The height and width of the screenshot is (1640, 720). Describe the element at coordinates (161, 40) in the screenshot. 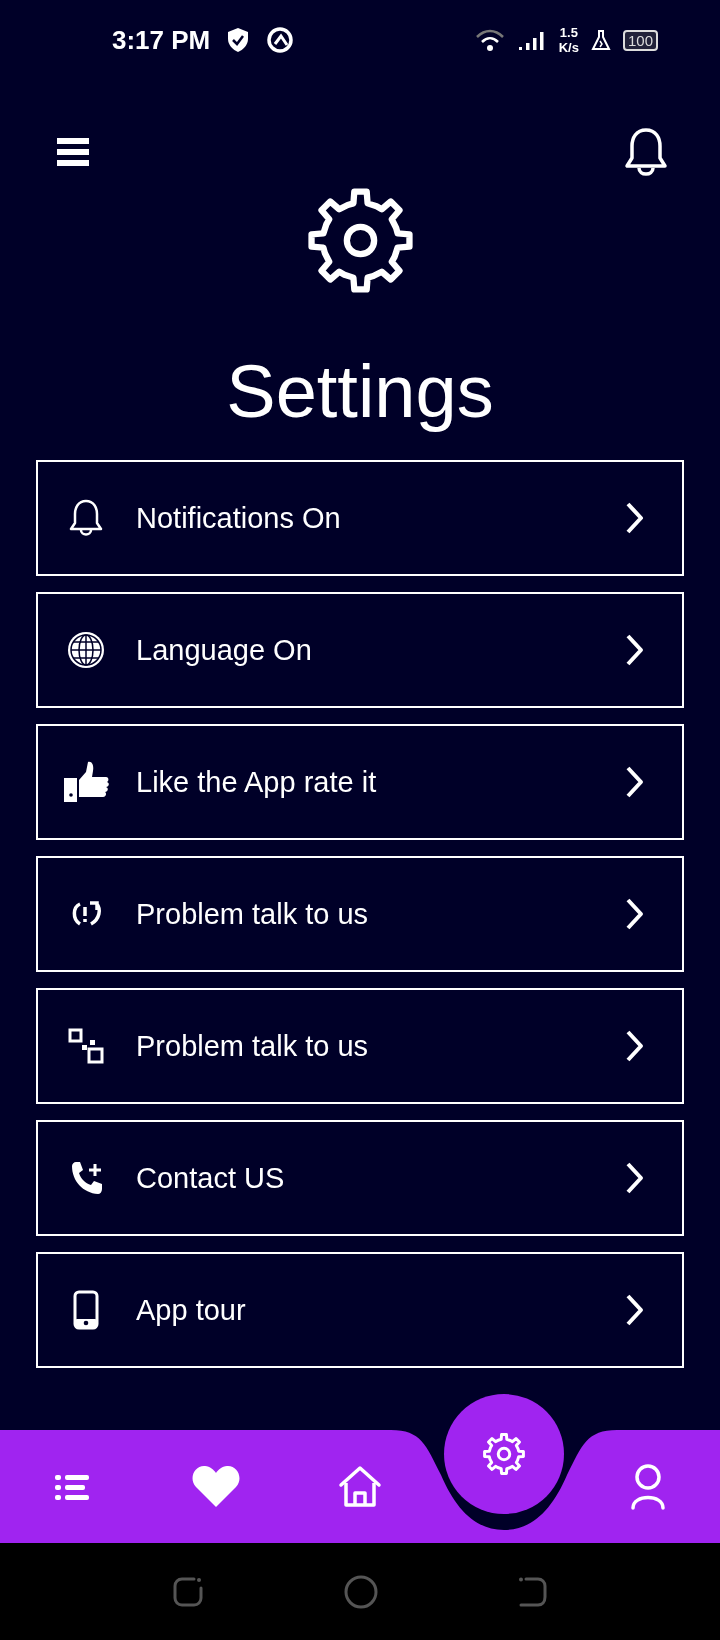

I see `status-time: 3:17 PM` at that location.